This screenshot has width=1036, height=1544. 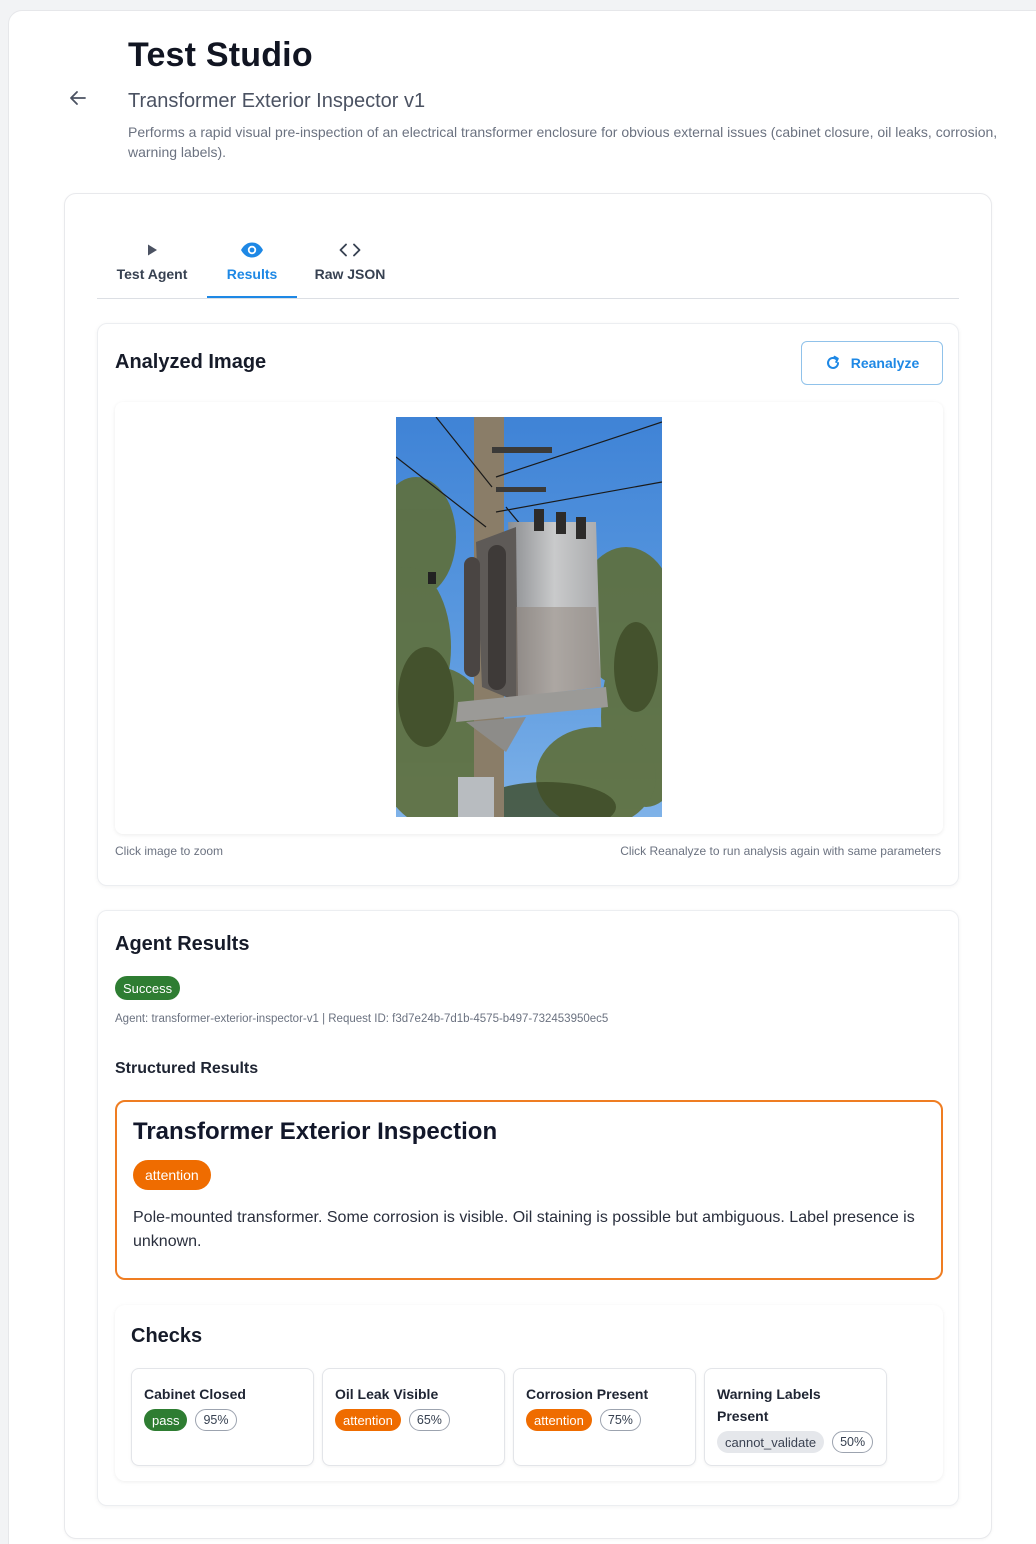 I want to click on code-icon, so click(x=350, y=250).